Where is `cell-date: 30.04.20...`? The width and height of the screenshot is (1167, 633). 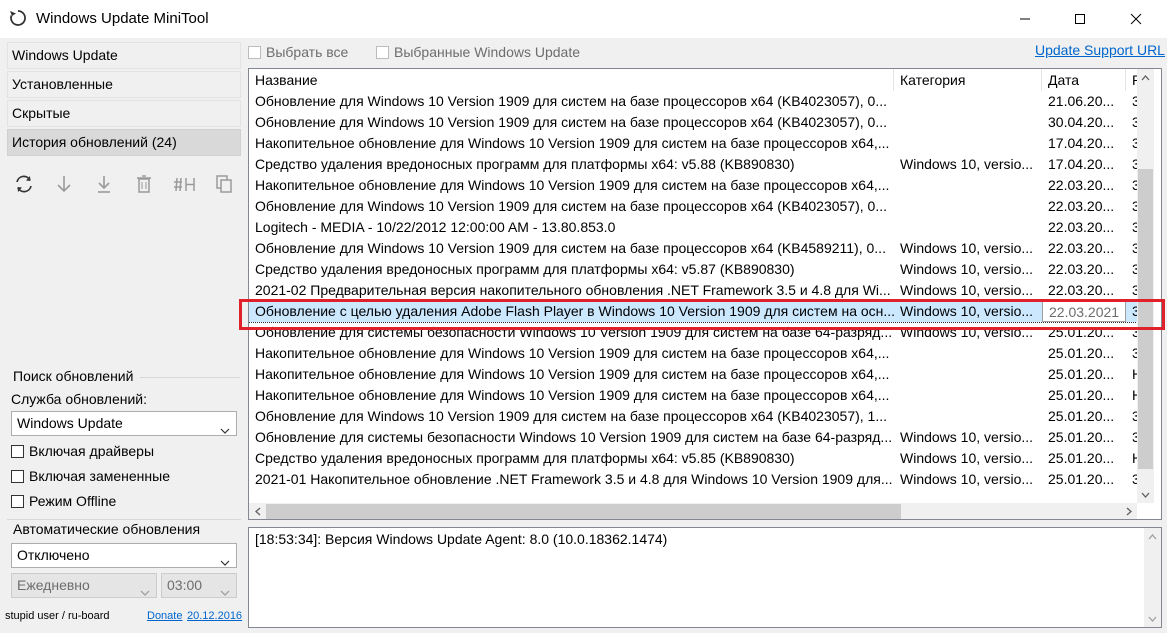
cell-date: 30.04.20... is located at coordinates (1081, 122).